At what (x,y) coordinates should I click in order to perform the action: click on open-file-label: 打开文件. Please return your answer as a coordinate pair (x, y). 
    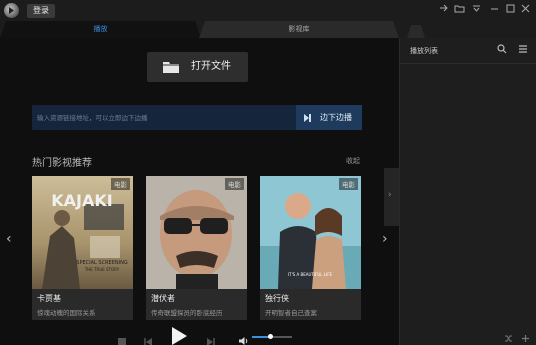
    Looking at the image, I should click on (211, 66).